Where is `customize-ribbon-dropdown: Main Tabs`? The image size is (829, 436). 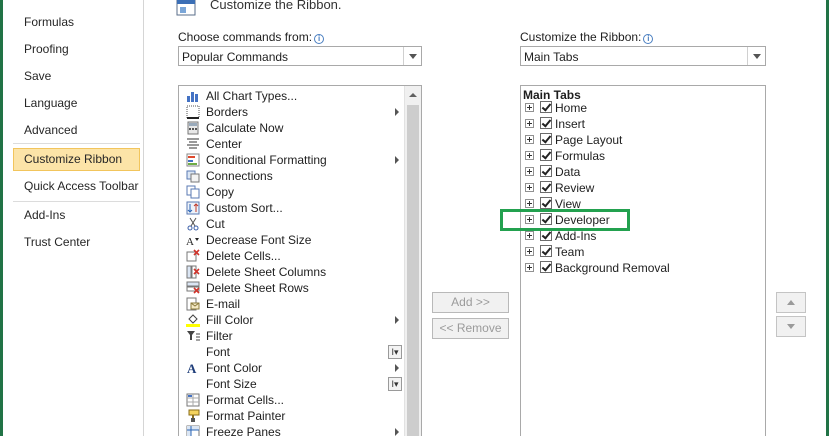
customize-ribbon-dropdown: Main Tabs is located at coordinates (643, 56).